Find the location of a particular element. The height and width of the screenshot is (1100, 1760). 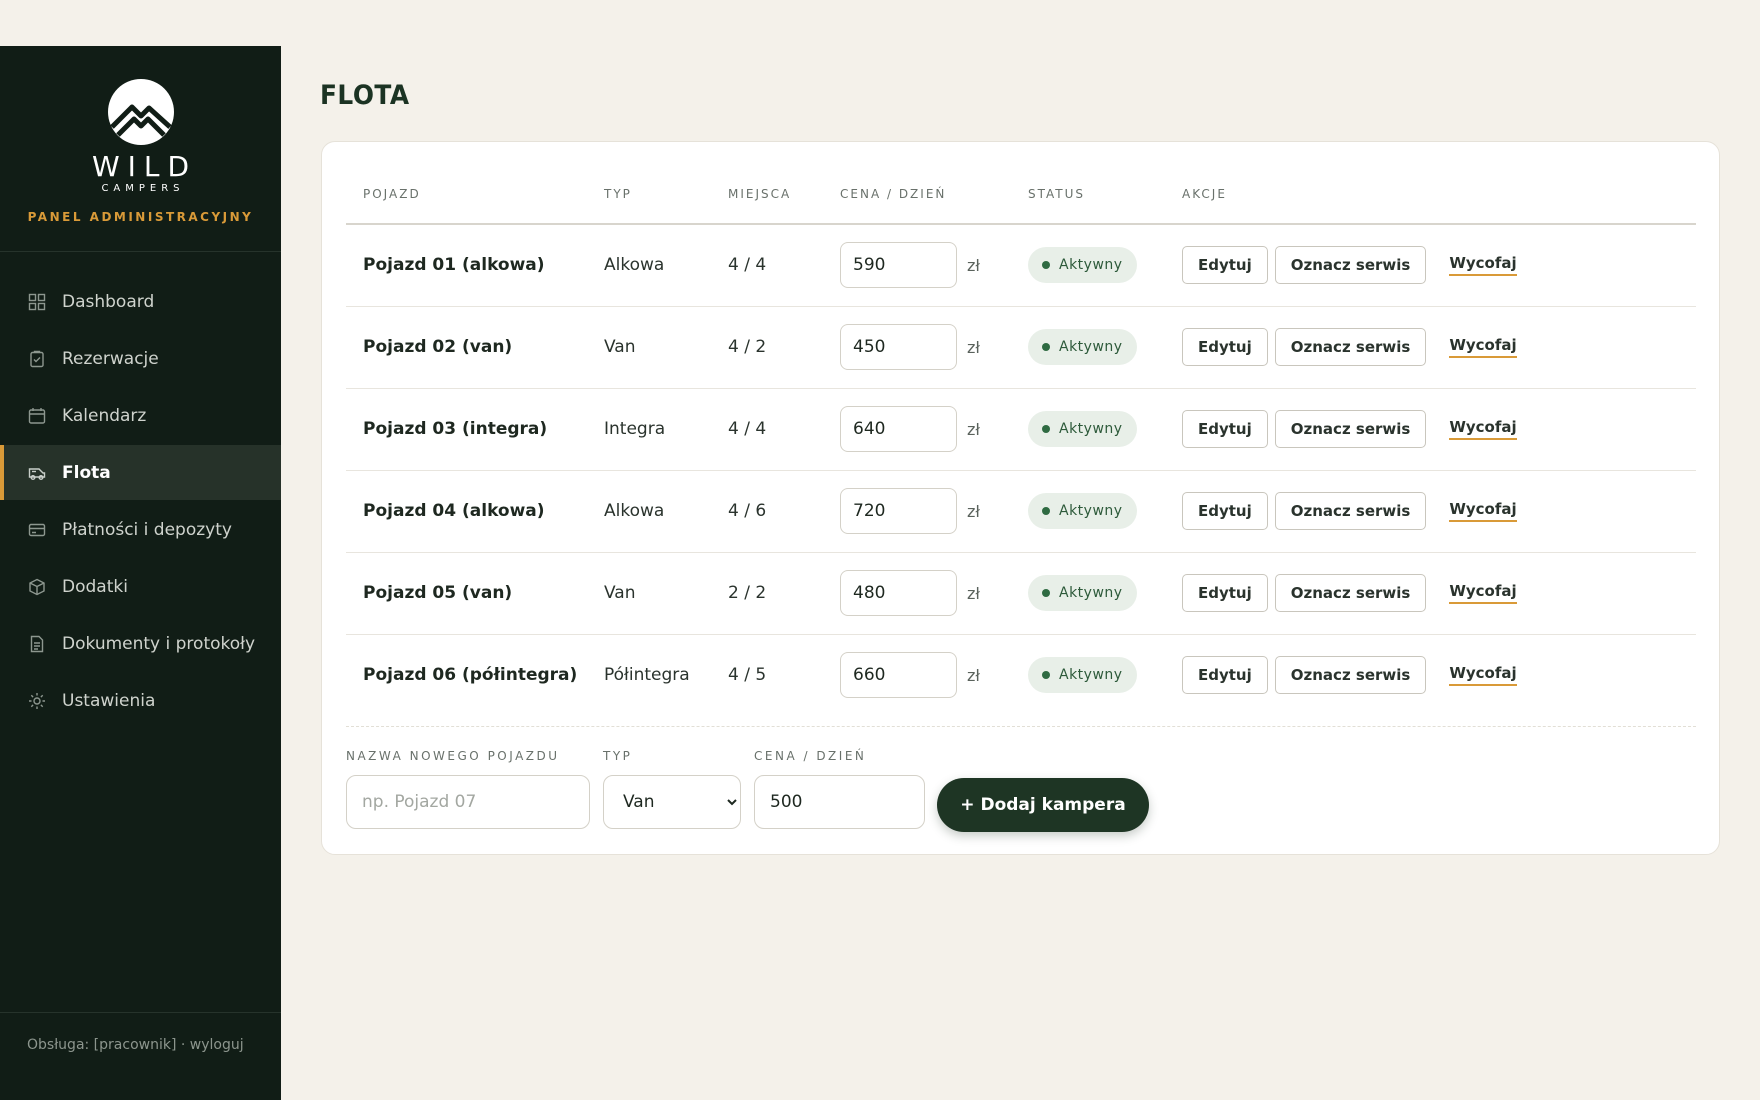

col-header-vehicle: POJAZD is located at coordinates (466, 194).